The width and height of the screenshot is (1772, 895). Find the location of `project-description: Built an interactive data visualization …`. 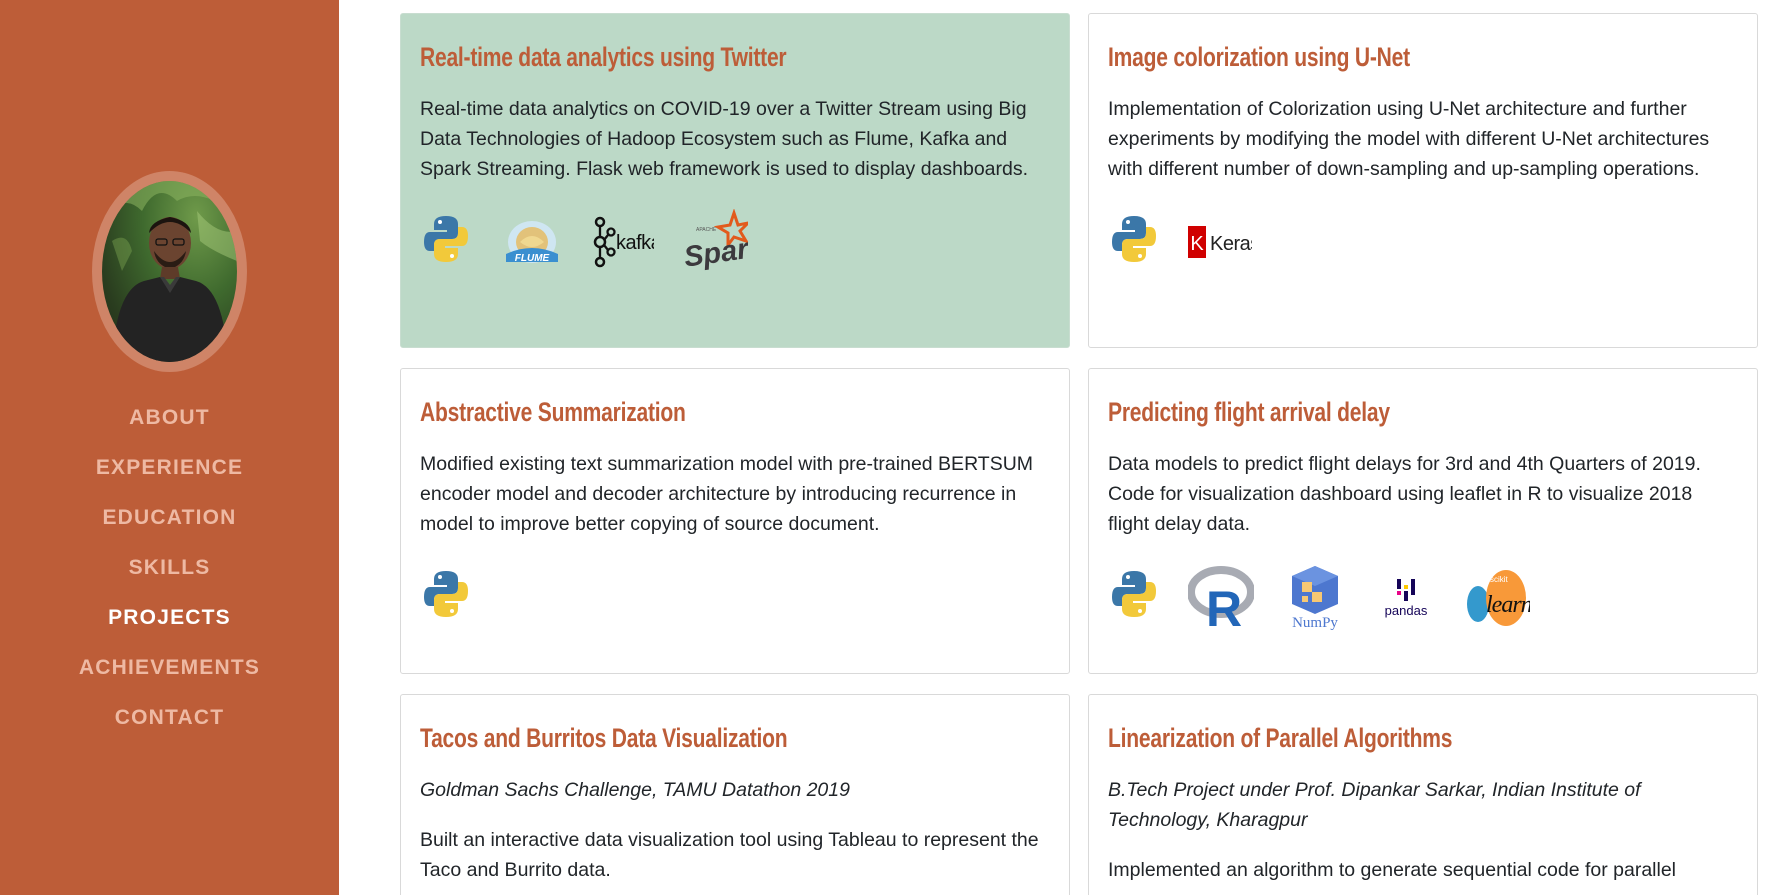

project-description: Built an interactive data visualization … is located at coordinates (729, 855).